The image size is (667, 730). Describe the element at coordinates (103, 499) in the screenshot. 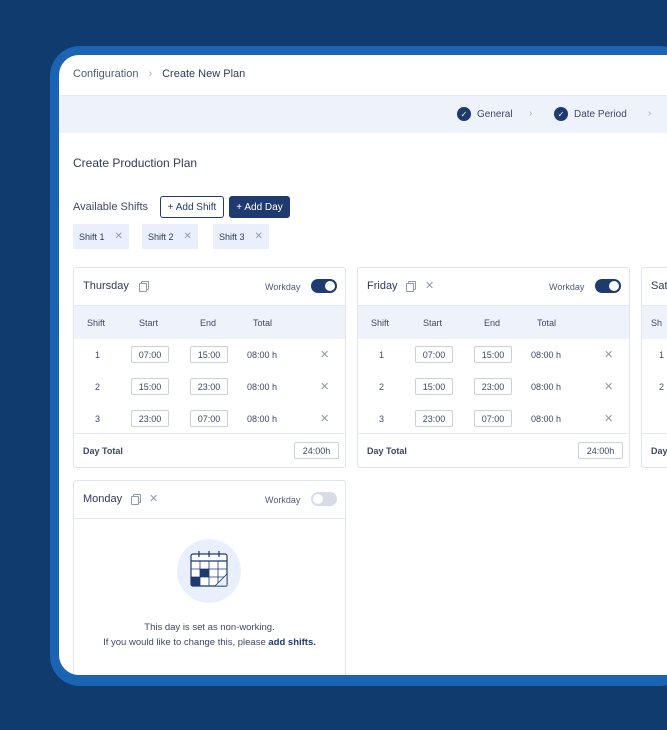

I see `day-name: Monday` at that location.